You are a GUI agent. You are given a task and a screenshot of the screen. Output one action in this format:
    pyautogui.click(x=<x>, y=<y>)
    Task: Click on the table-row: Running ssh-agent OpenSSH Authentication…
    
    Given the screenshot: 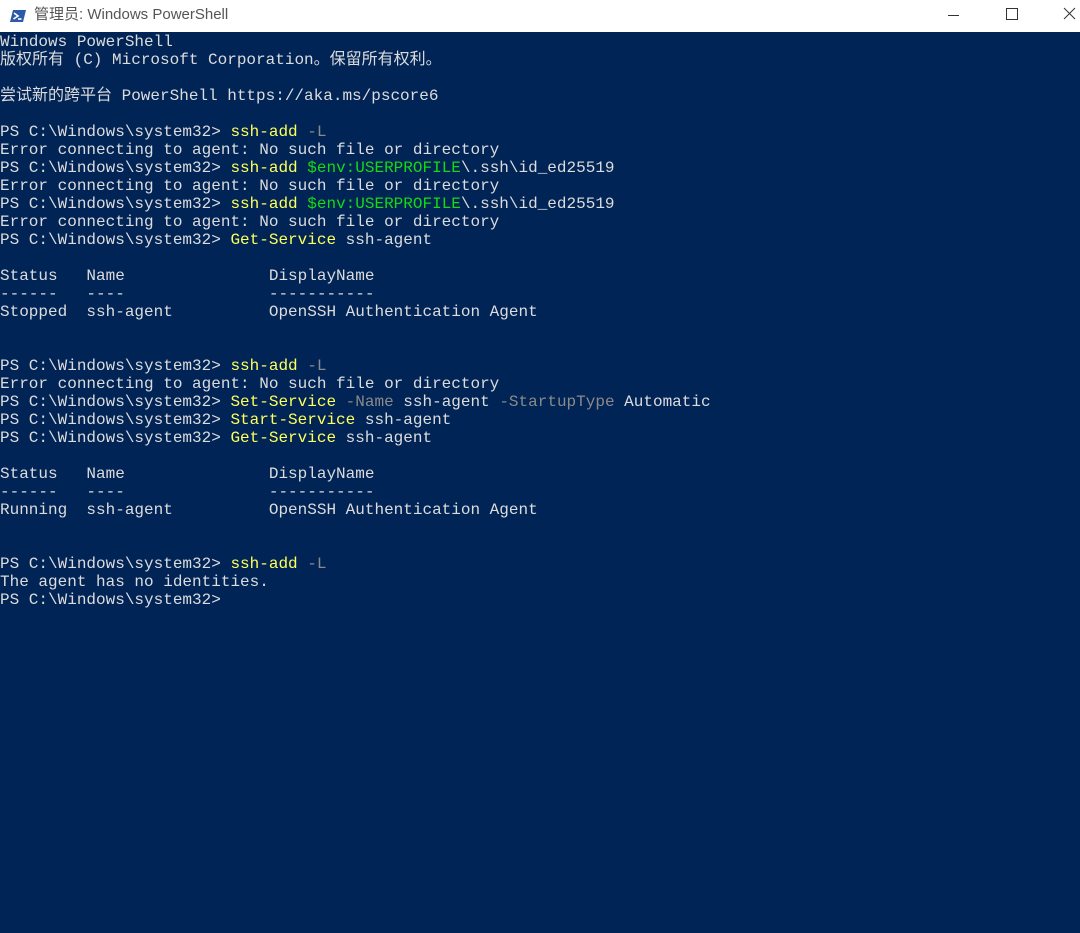 What is the action you would take?
    pyautogui.click(x=269, y=510)
    